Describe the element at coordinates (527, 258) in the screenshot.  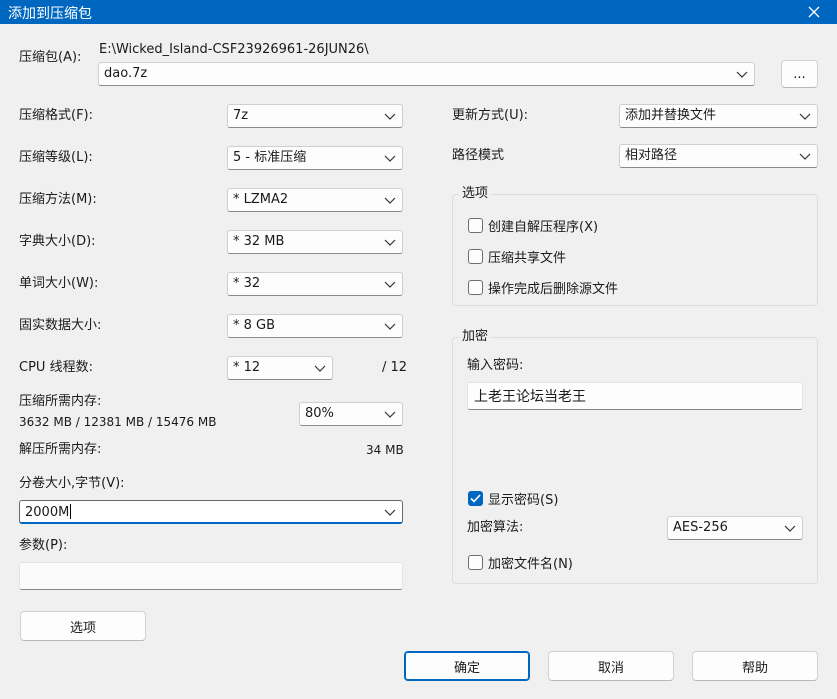
I see `shared-files-label: 压缩共享文件` at that location.